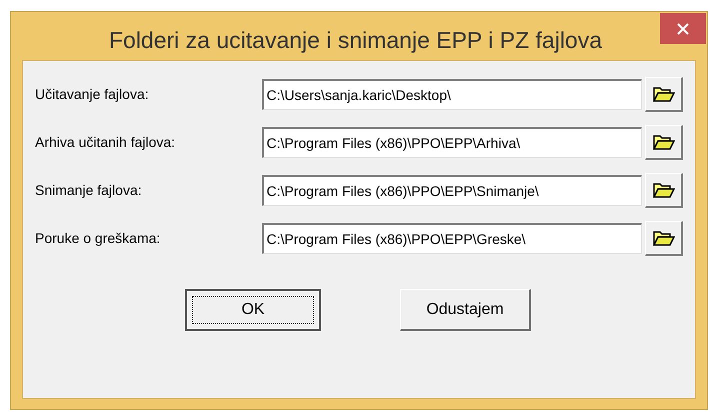  What do you see at coordinates (452, 142) in the screenshot?
I see `path-field: C:\Program Files (x86)\PPO\EPP\Arhiva\` at bounding box center [452, 142].